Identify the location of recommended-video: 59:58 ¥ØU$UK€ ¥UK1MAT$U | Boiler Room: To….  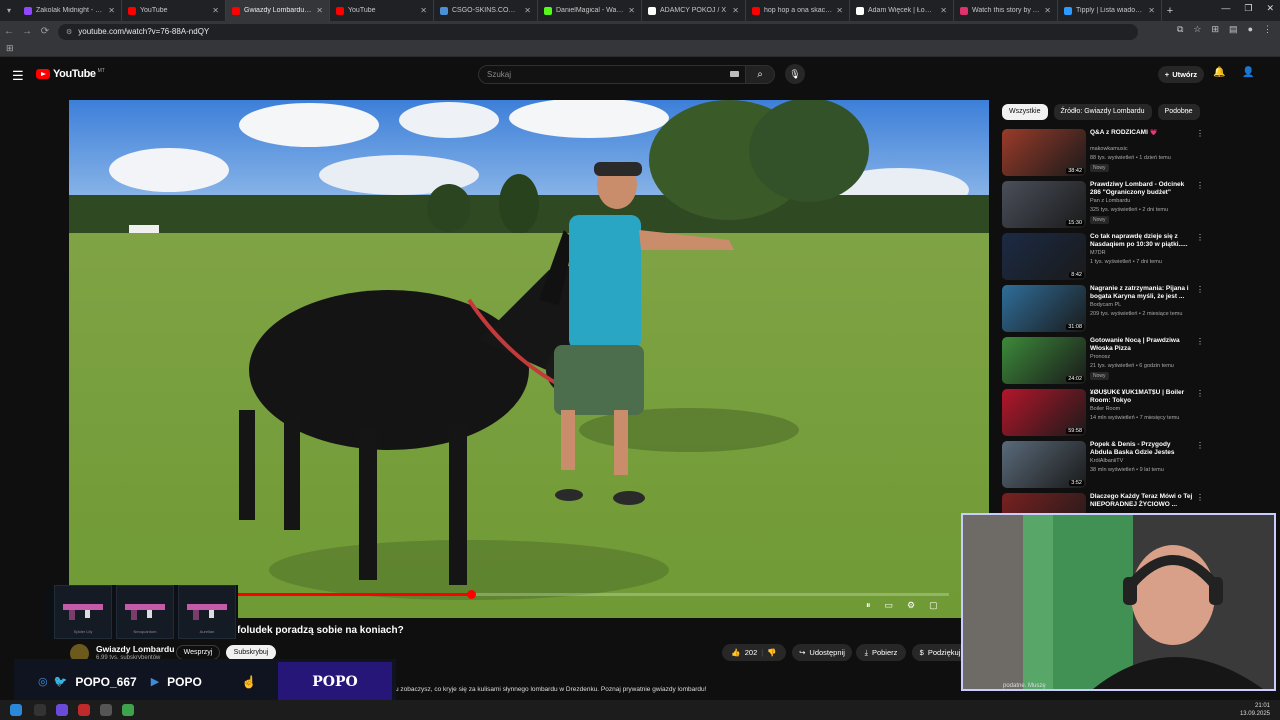
(1103, 414).